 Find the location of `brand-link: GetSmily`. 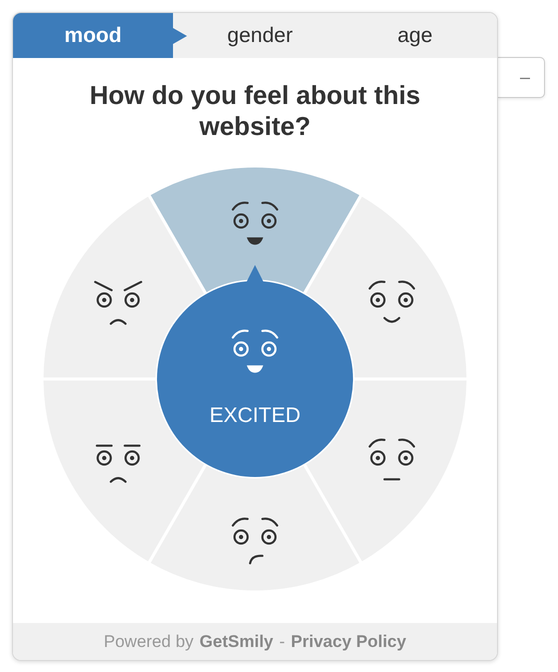

brand-link: GetSmily is located at coordinates (237, 642).